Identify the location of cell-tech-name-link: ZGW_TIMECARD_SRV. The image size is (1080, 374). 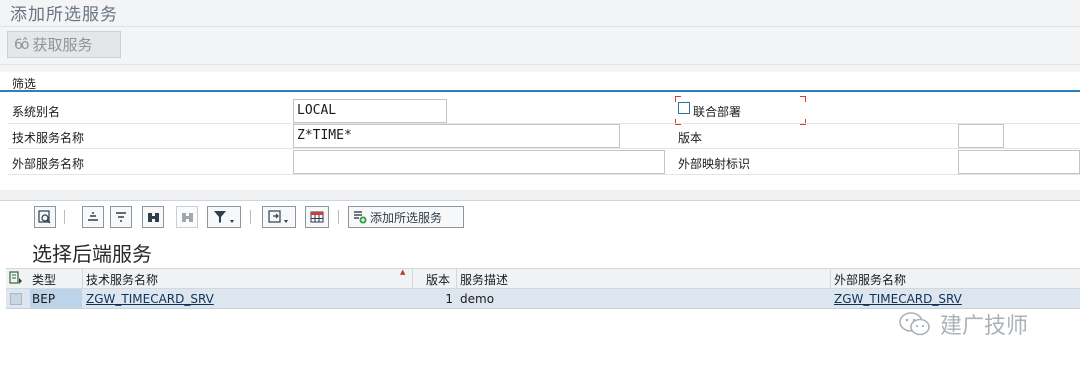
(150, 299).